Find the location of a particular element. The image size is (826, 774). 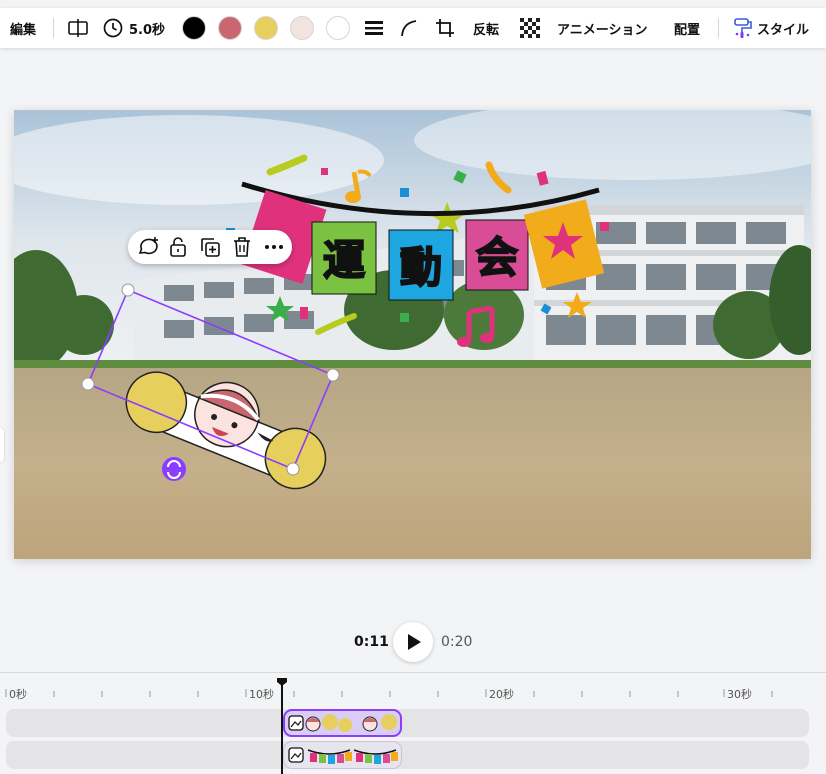

resize-handle-bottom-left is located at coordinates (88, 384).